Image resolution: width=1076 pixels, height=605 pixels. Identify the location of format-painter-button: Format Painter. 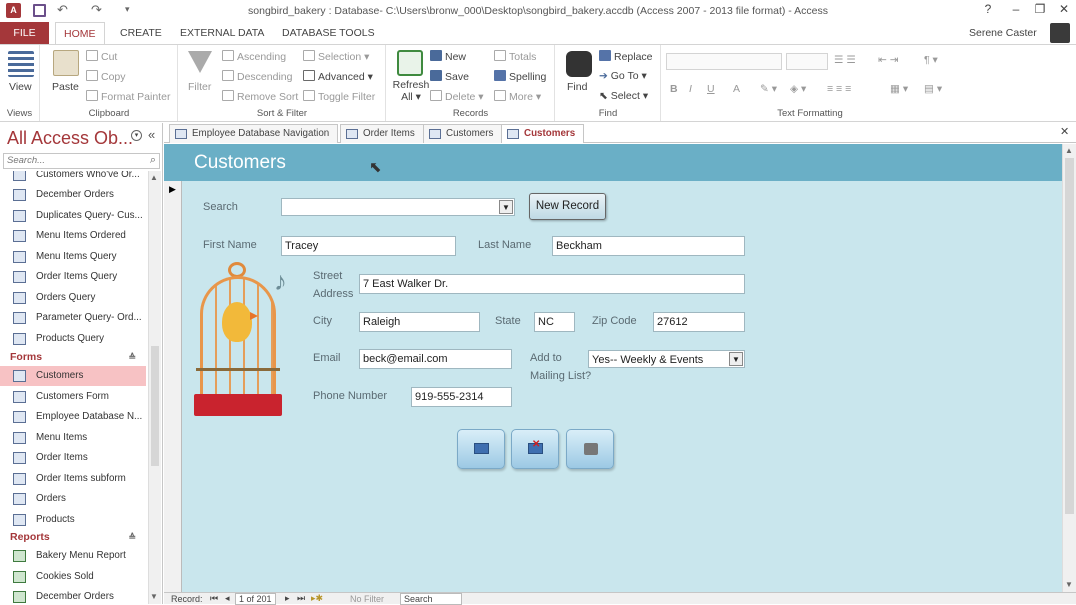
(128, 96).